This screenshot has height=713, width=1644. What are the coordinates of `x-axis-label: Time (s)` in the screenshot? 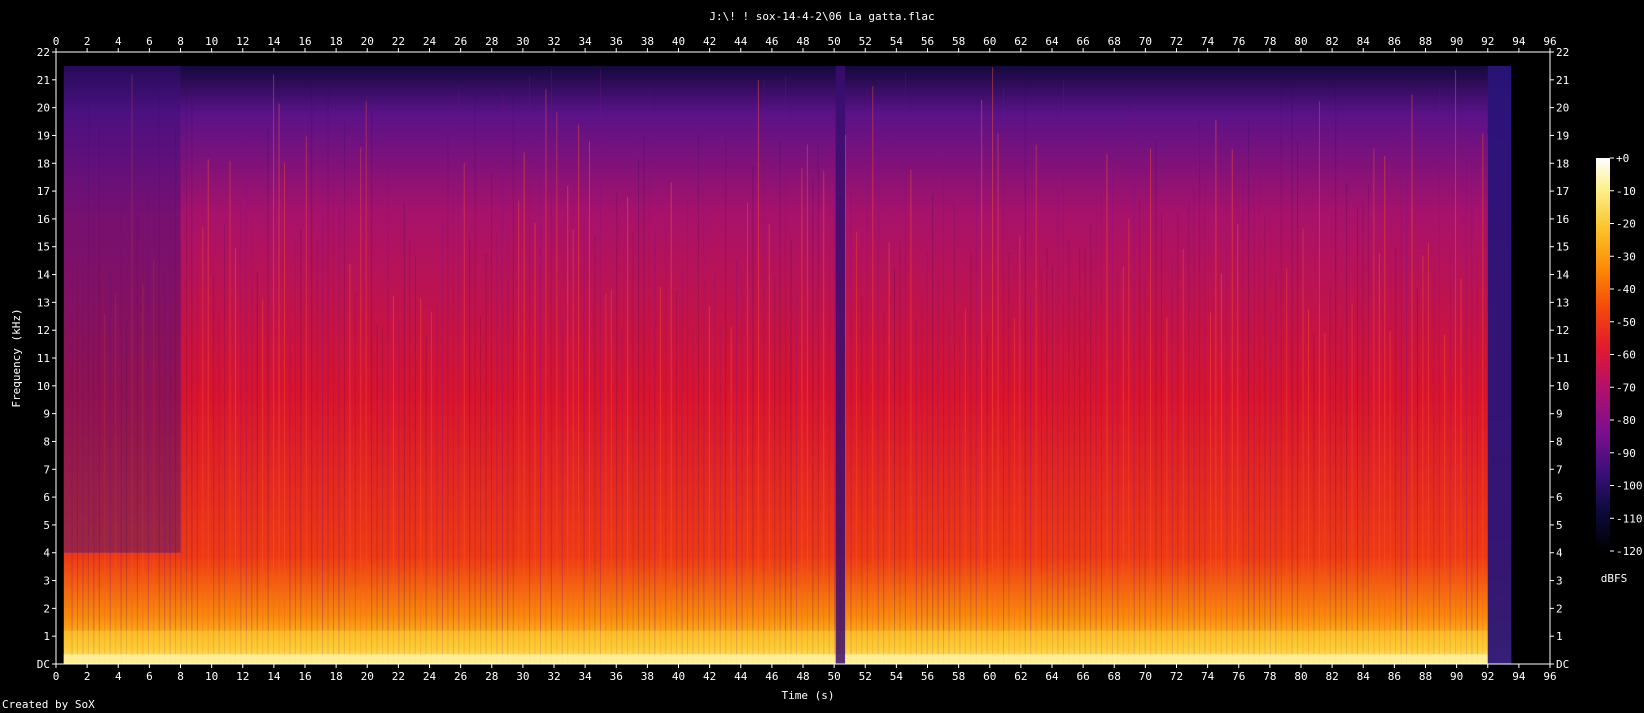 It's located at (808, 695).